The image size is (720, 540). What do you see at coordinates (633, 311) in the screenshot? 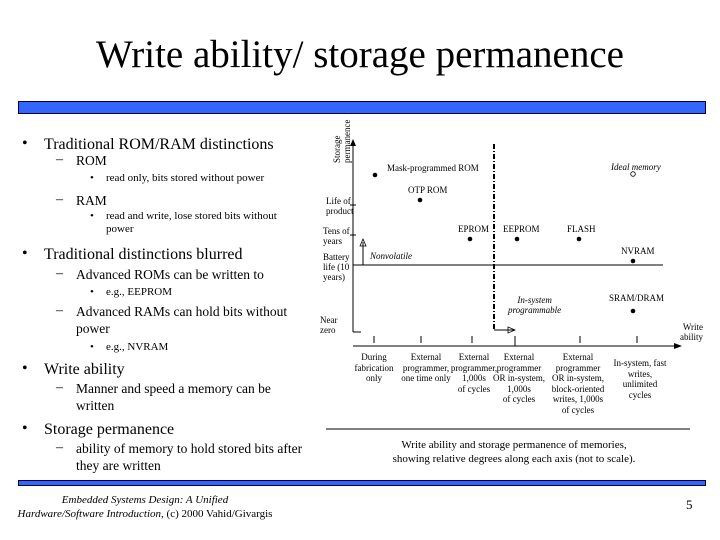
I see `data-point-sram-dram` at bounding box center [633, 311].